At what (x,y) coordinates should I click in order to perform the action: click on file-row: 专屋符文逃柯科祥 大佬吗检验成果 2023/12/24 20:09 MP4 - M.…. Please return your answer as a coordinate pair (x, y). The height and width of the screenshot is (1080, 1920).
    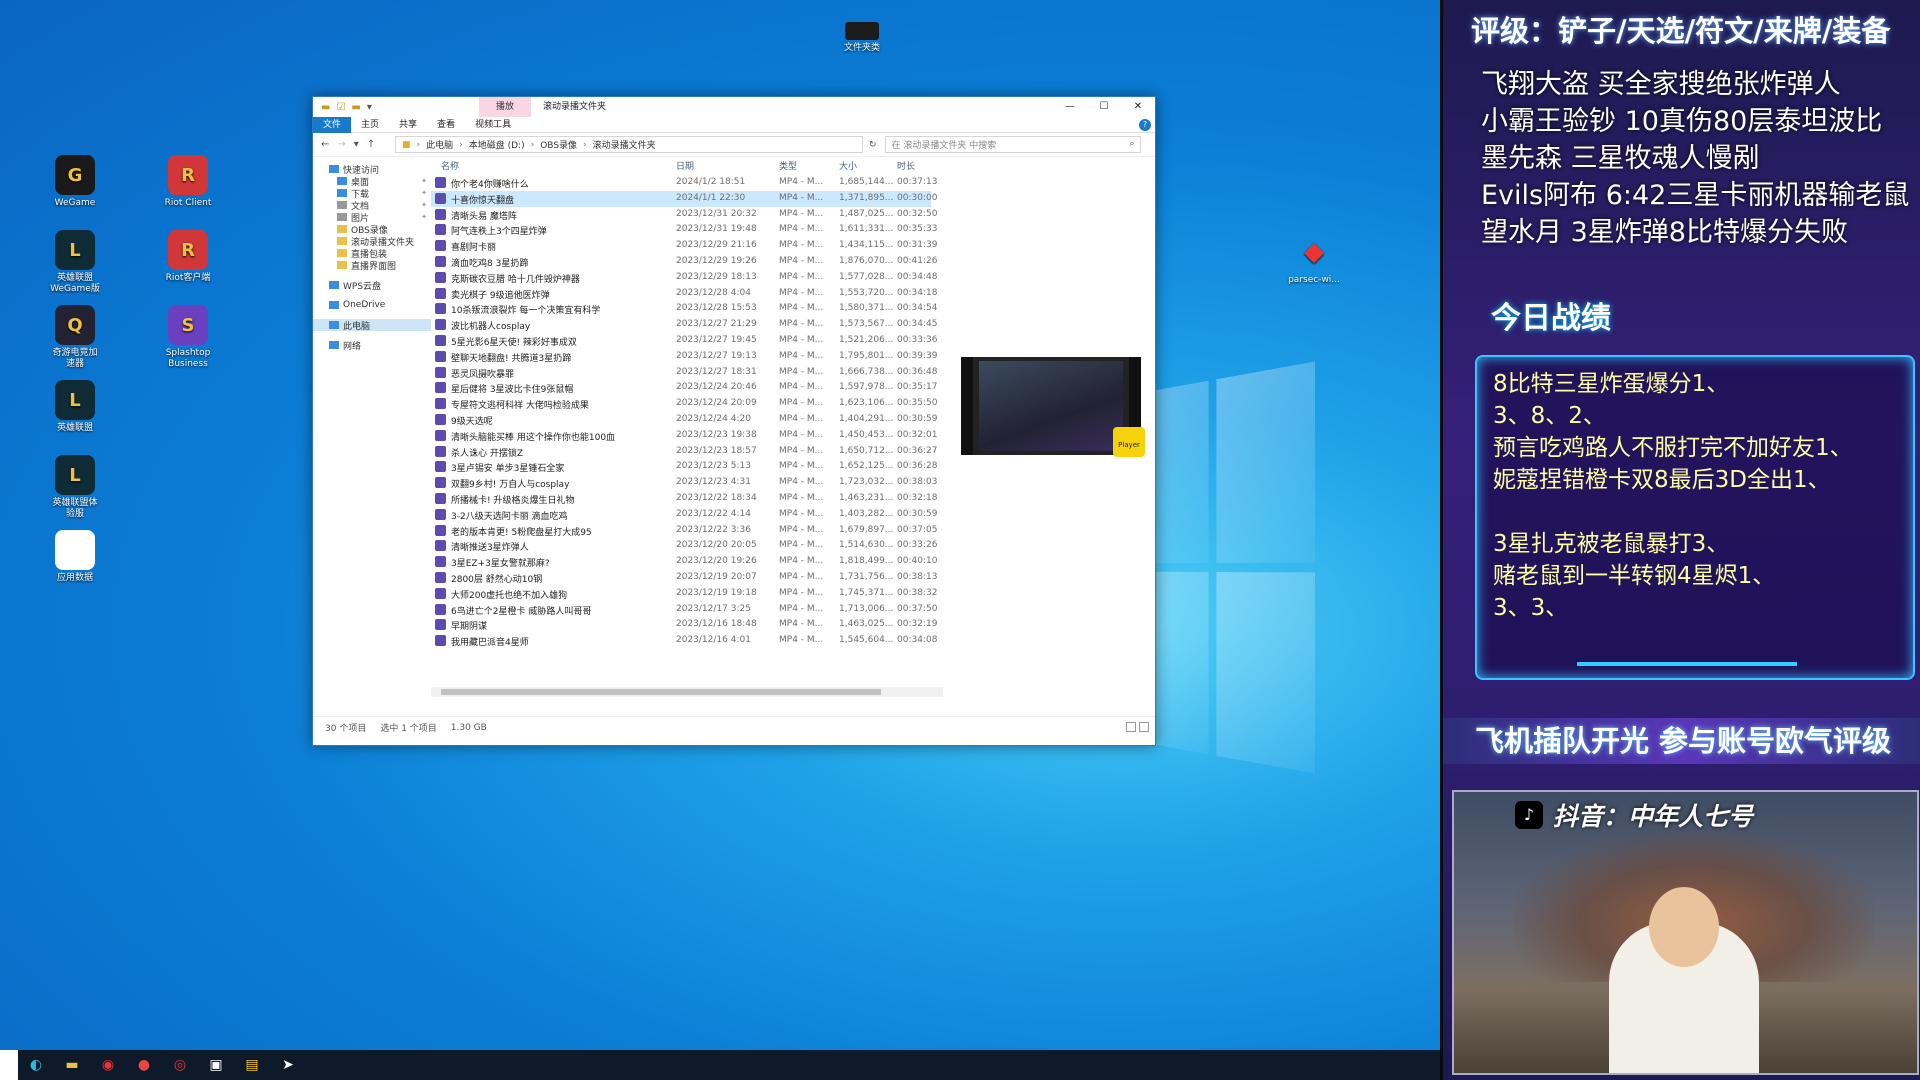
    Looking at the image, I should click on (684, 404).